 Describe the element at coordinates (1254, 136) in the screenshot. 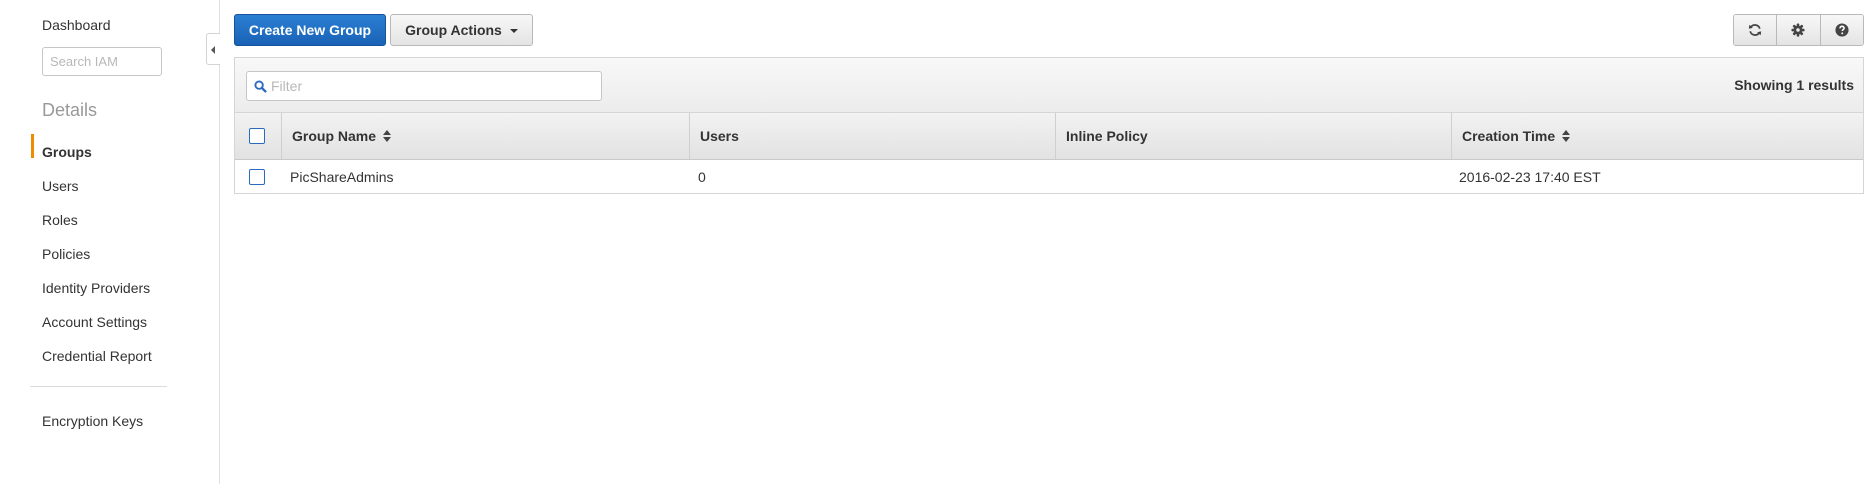

I see `column-header-inline-policy: Inline Policy` at that location.